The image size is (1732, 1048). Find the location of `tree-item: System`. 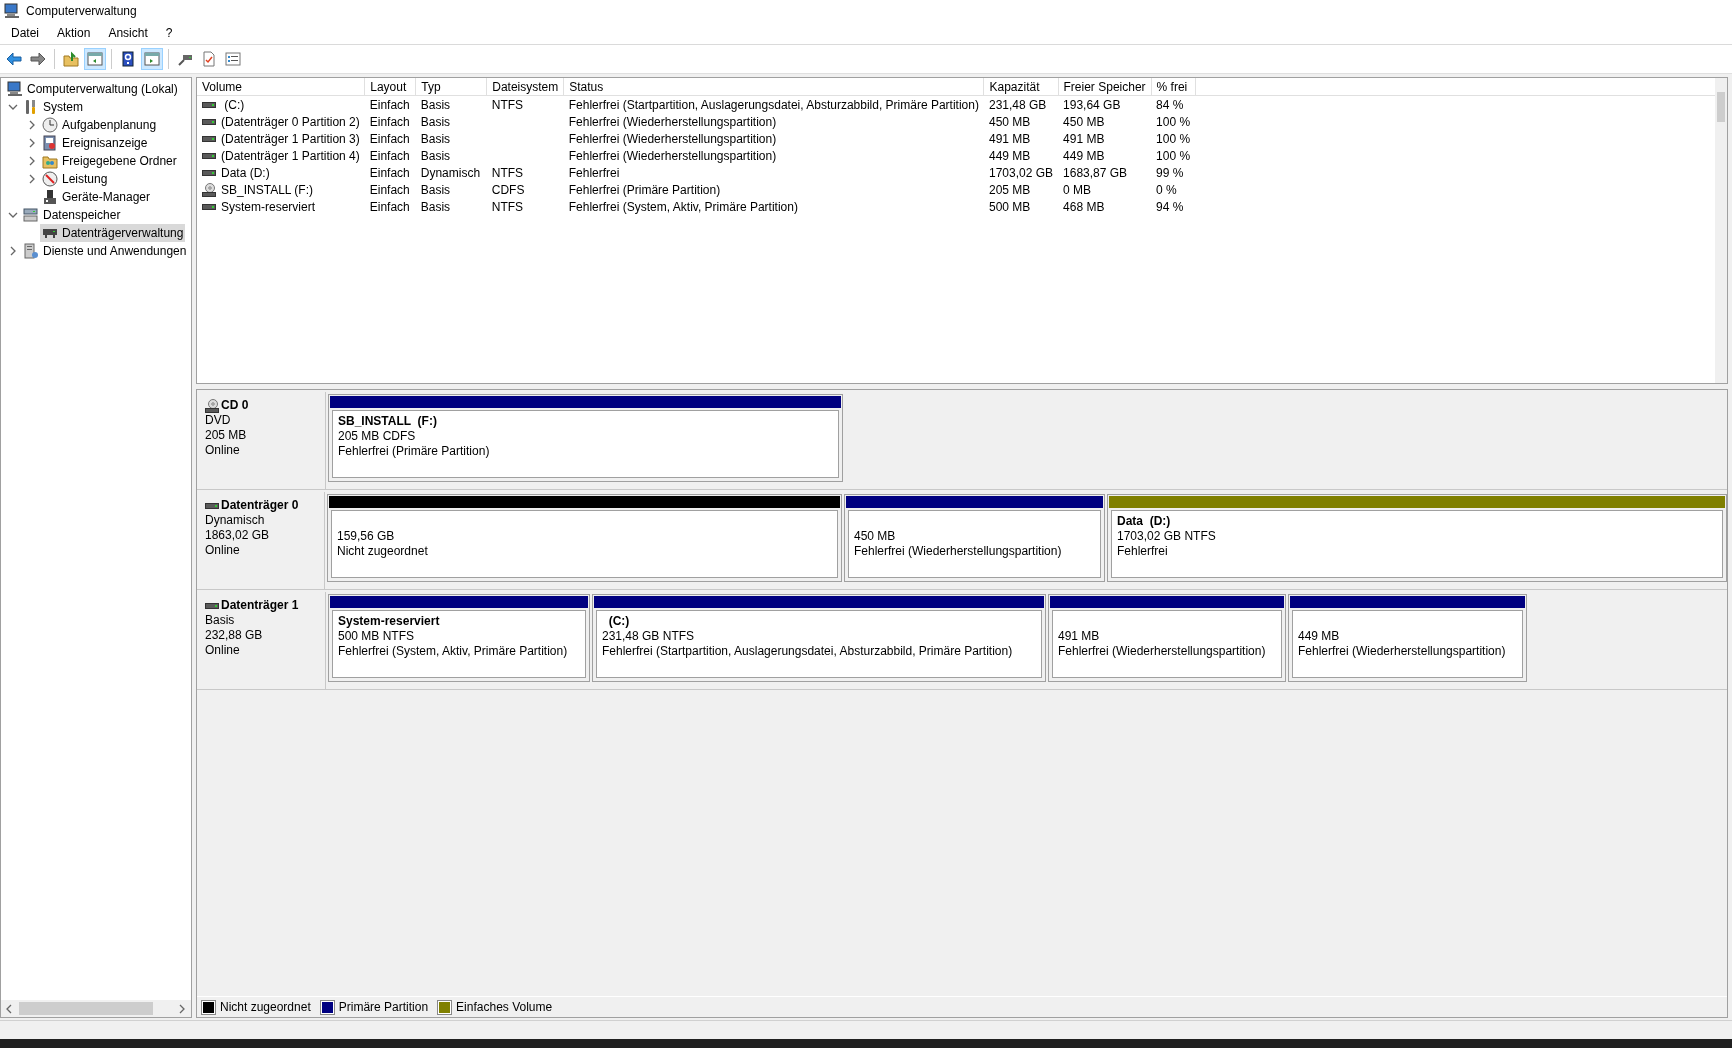

tree-item: System is located at coordinates (53, 107).